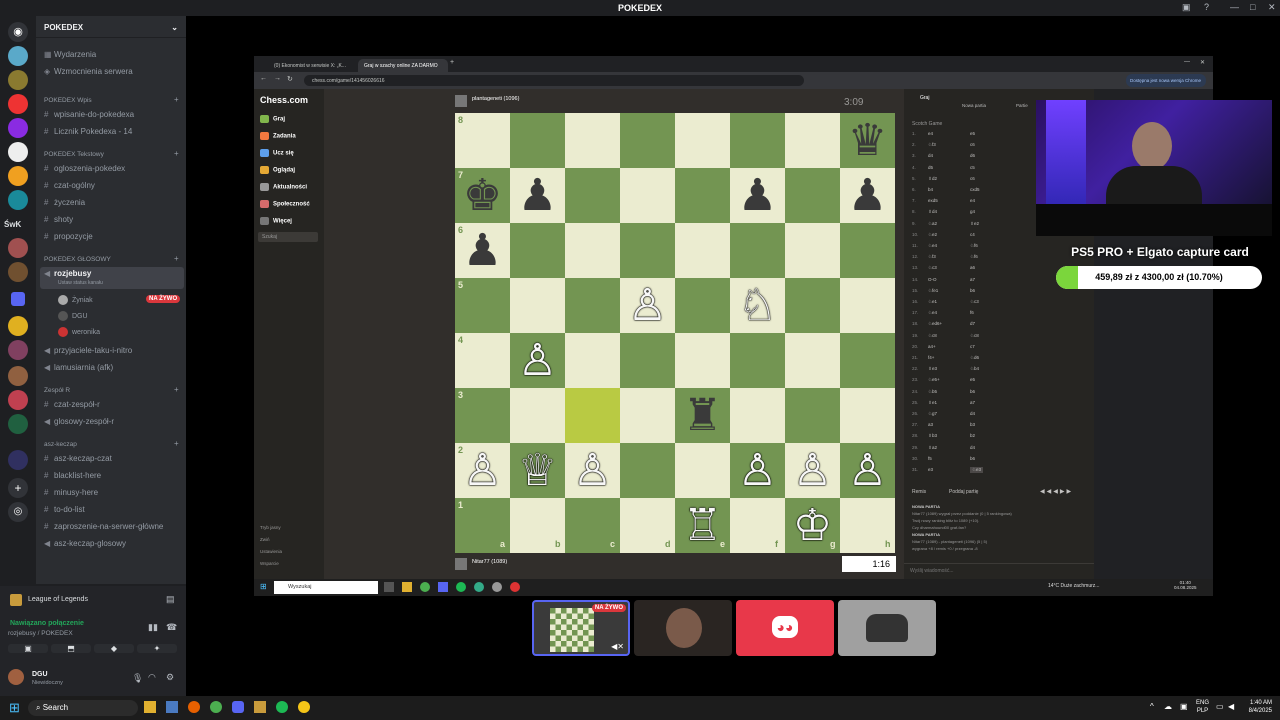  I want to click on settings-link: Ustawienia, so click(271, 551).